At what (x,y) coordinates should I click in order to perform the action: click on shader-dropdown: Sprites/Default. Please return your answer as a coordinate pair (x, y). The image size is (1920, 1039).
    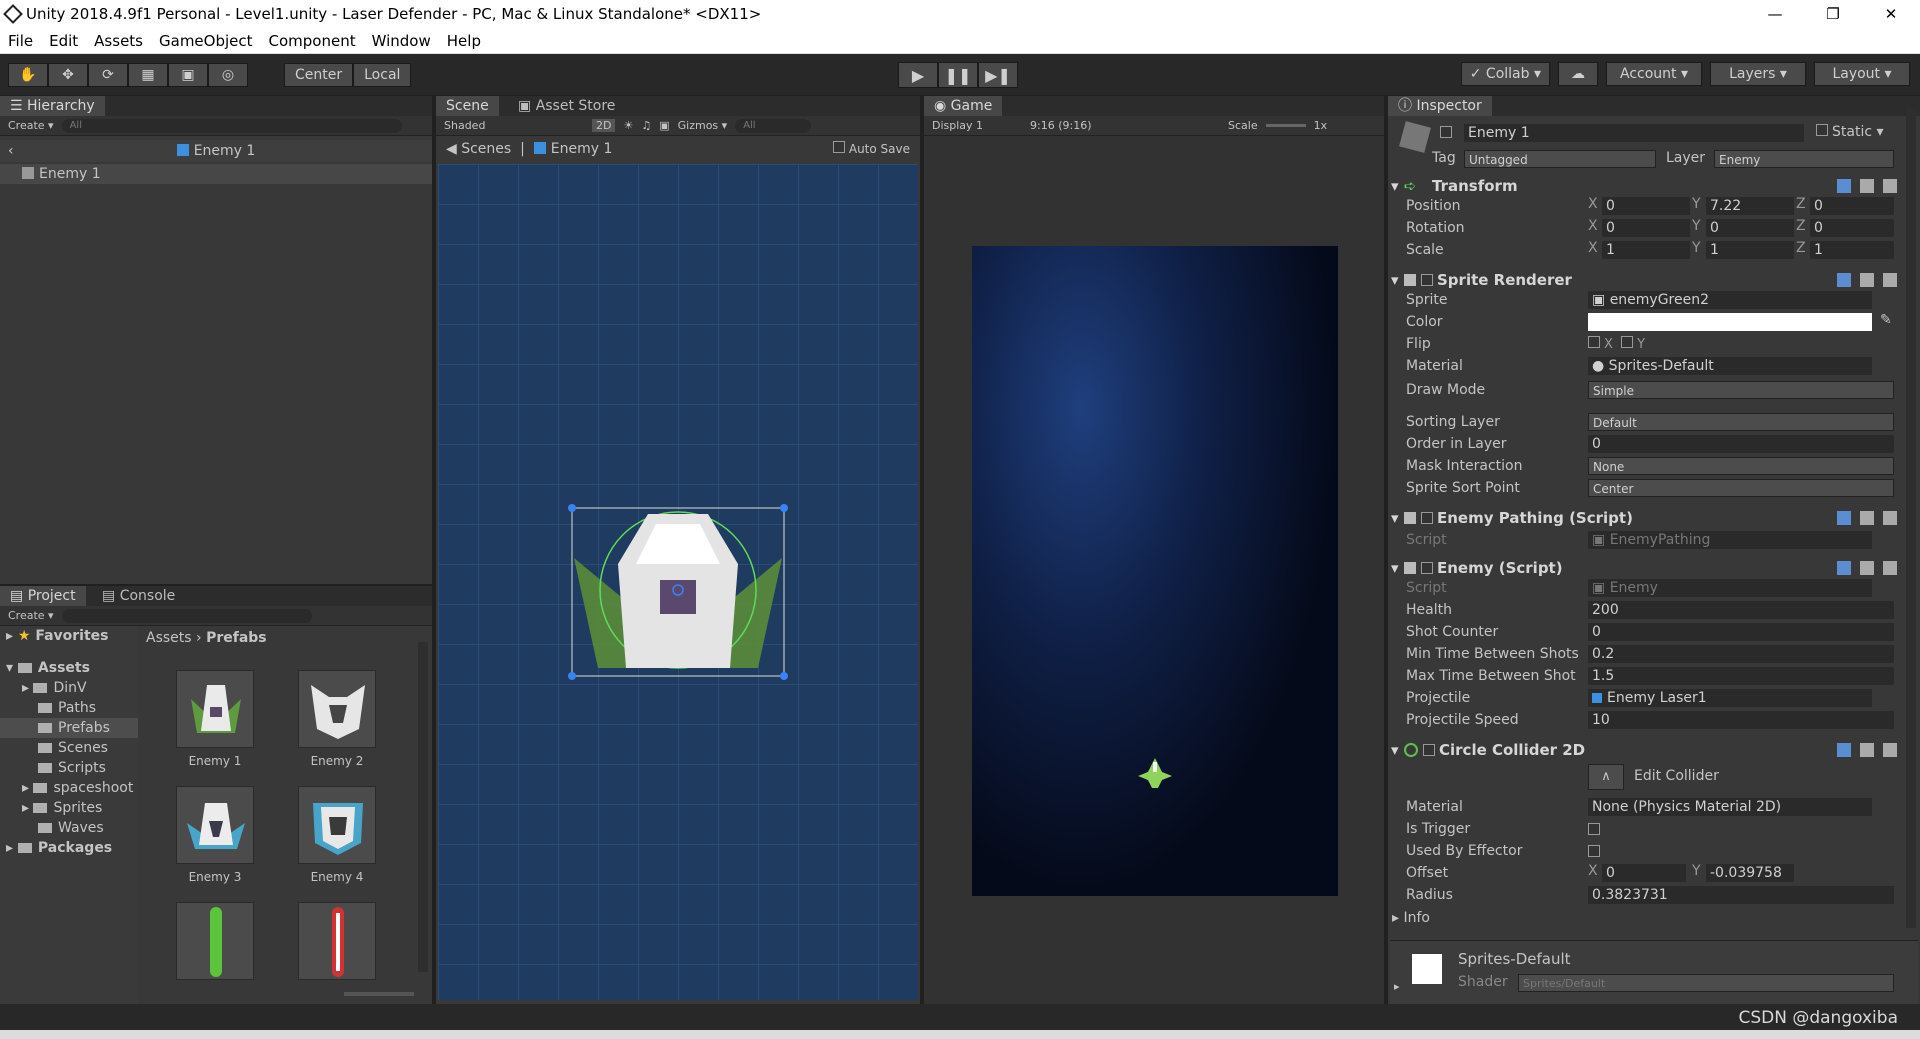
    Looking at the image, I should click on (1706, 983).